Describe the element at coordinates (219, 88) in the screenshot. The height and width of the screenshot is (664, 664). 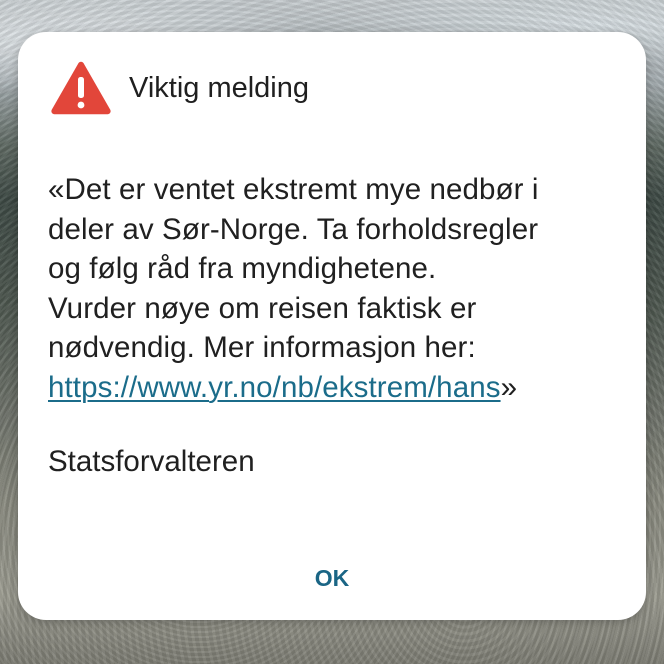
I see `dialog-title: Viktig melding` at that location.